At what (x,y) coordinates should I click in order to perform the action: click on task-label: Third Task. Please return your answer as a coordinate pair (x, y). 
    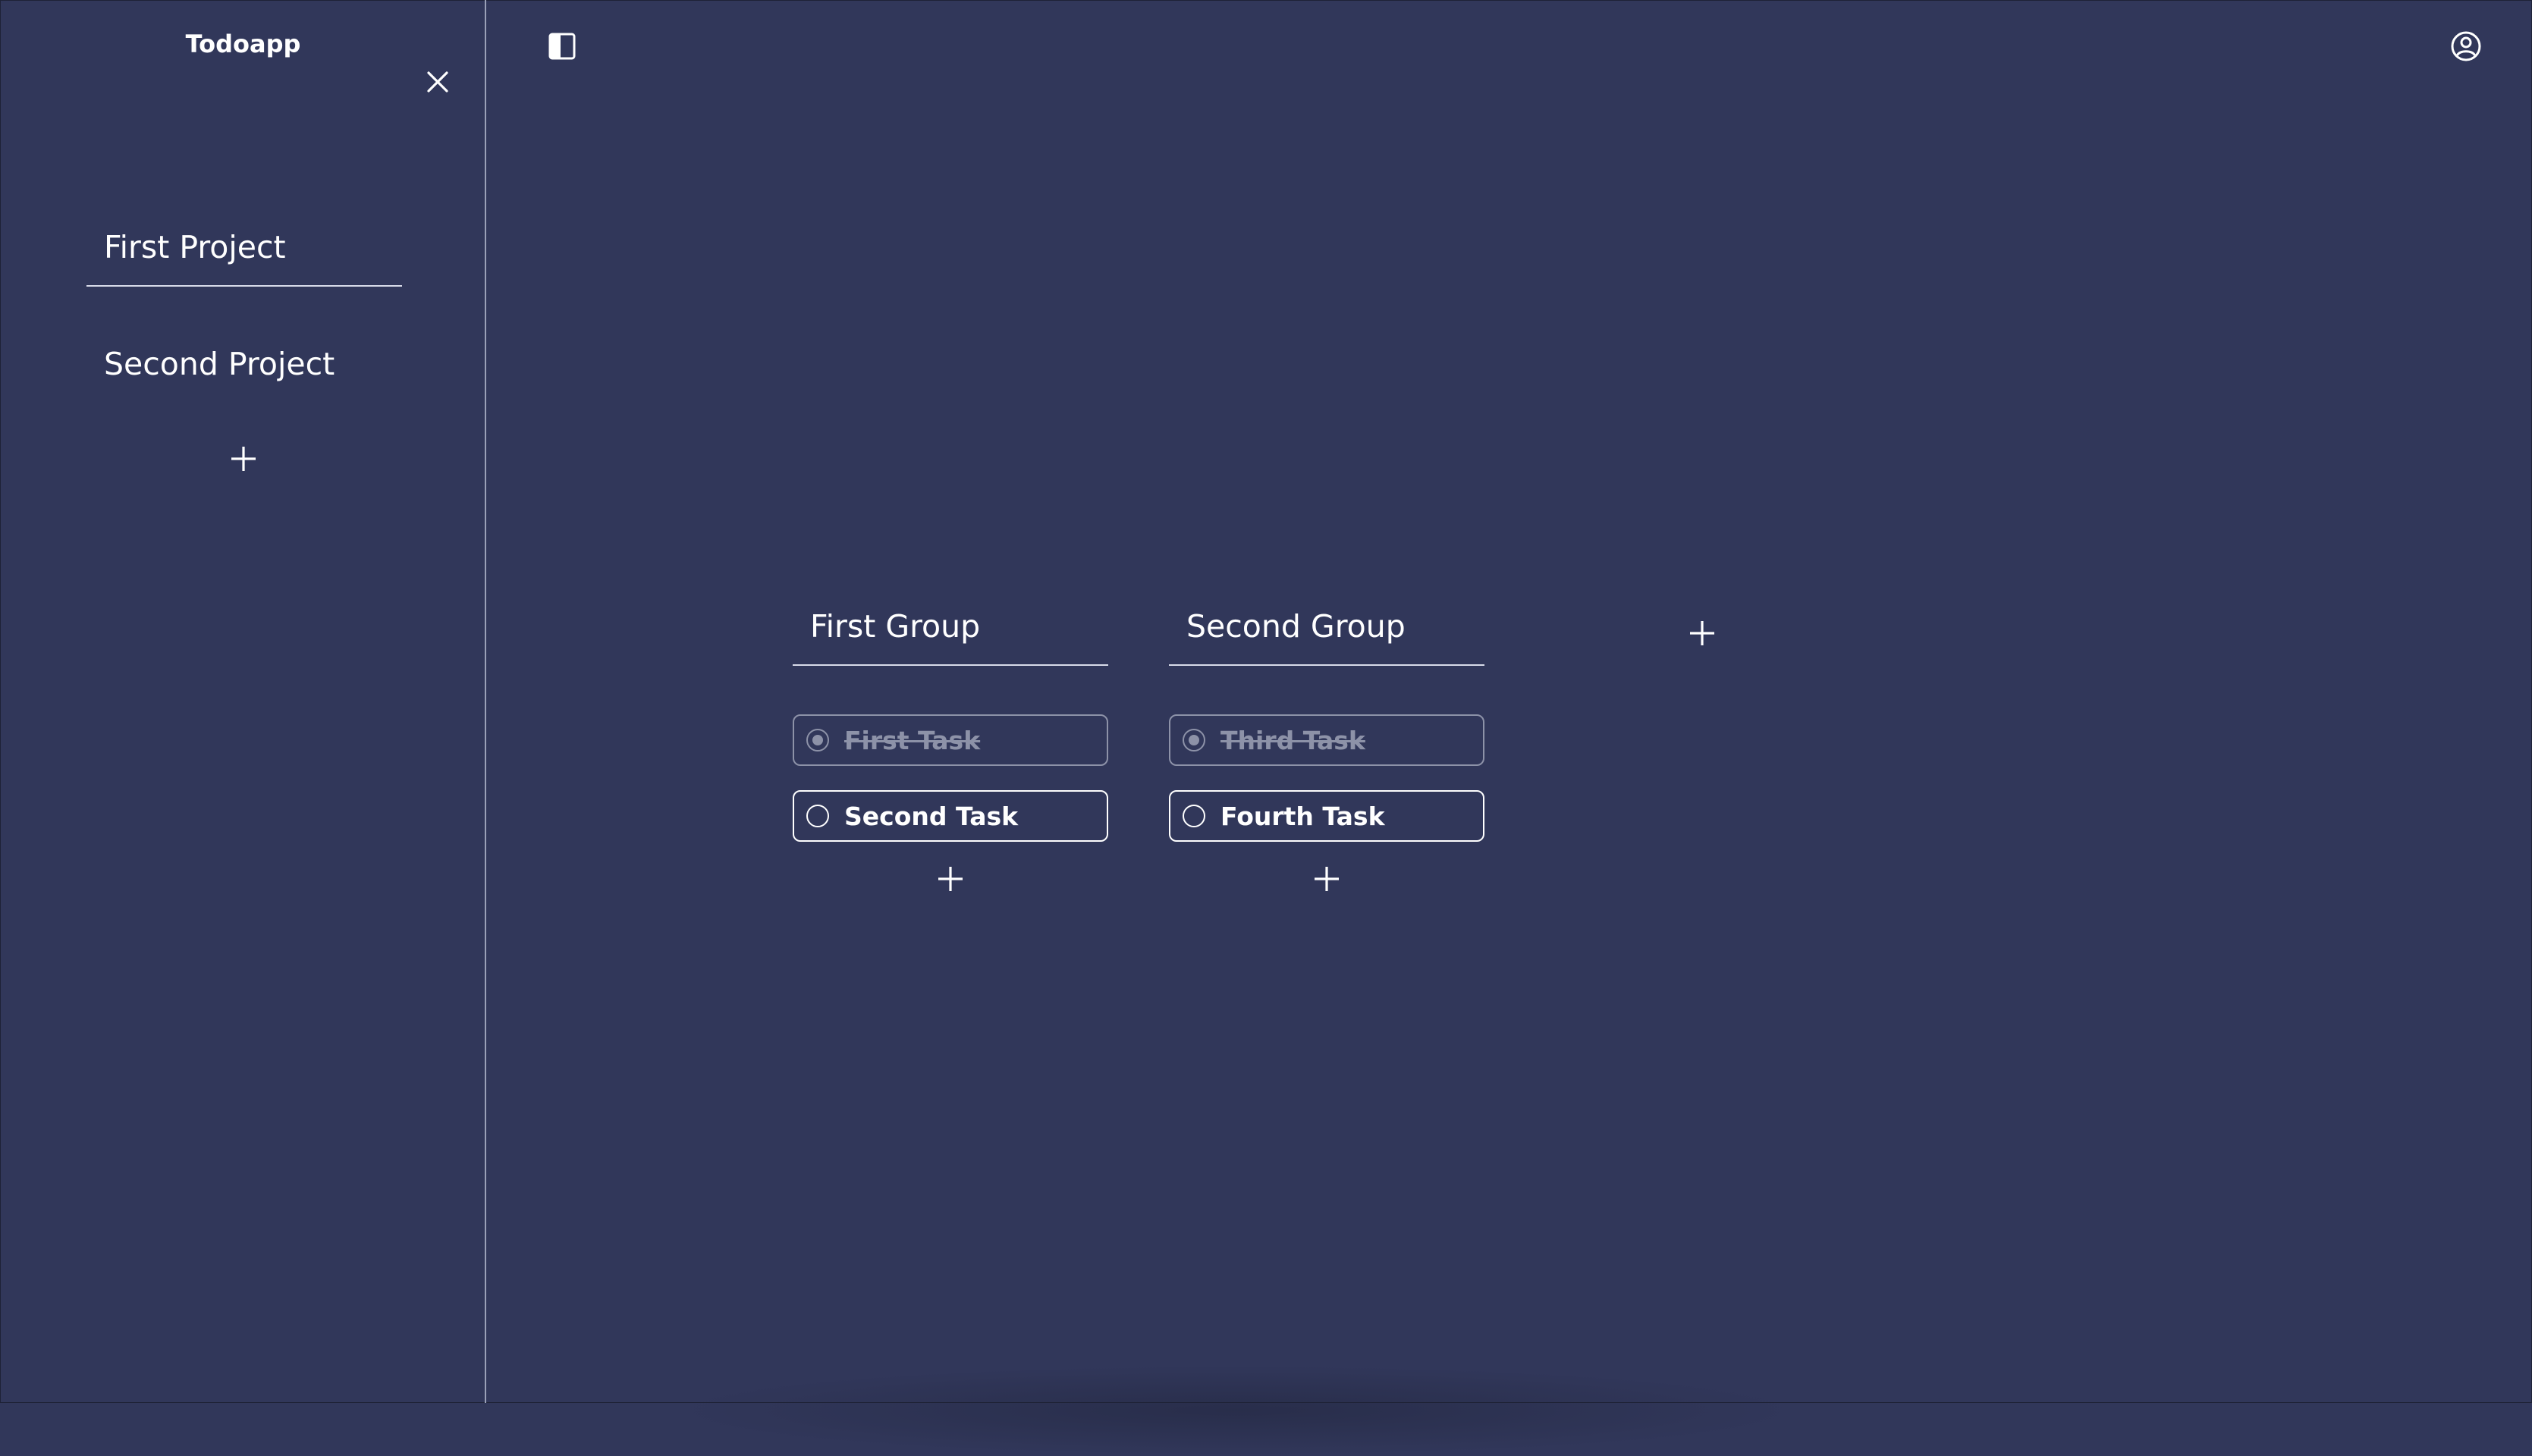
    Looking at the image, I should click on (1292, 740).